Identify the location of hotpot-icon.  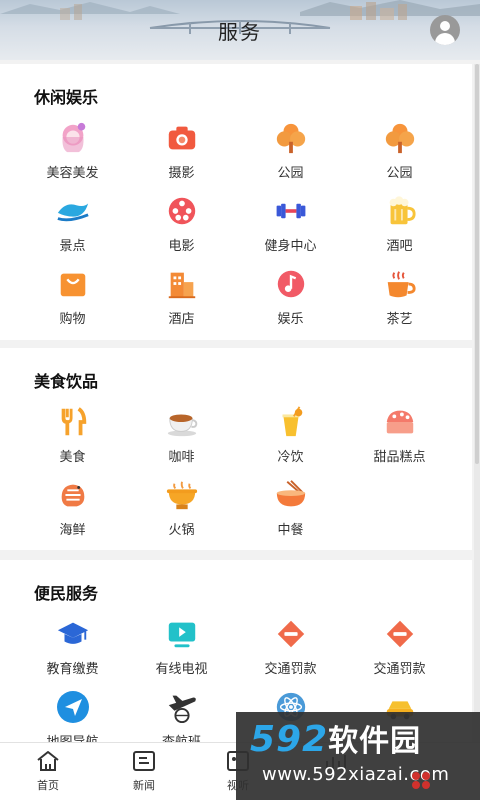
(182, 495).